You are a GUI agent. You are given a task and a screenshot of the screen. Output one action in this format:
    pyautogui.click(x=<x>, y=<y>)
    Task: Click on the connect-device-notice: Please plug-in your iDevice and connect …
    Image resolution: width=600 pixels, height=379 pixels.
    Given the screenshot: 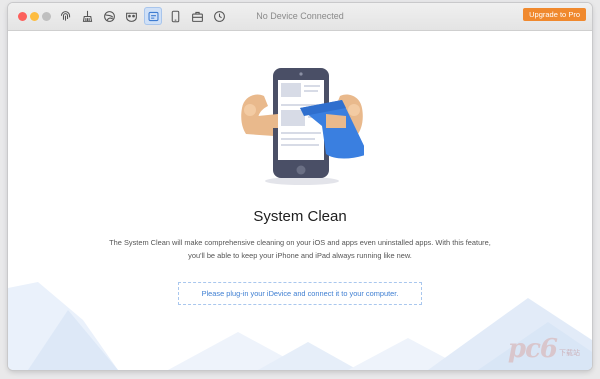 What is the action you would take?
    pyautogui.click(x=300, y=293)
    